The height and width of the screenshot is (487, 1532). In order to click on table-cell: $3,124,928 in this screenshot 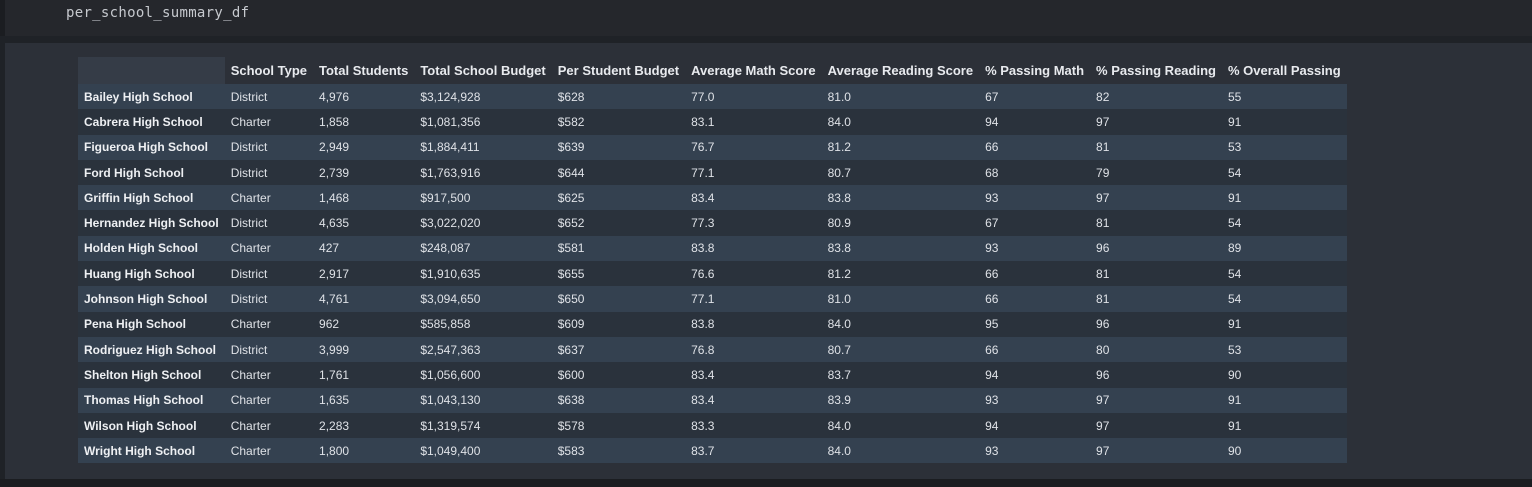, I will do `click(450, 96)`.